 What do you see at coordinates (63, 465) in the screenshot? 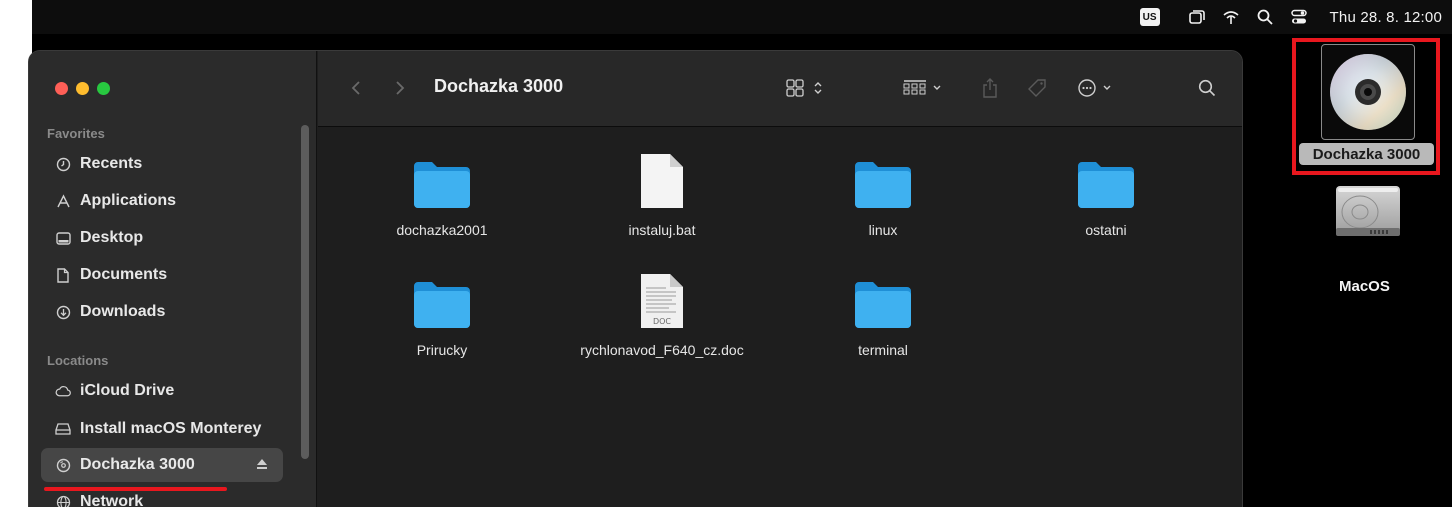
I see `disc-icon` at bounding box center [63, 465].